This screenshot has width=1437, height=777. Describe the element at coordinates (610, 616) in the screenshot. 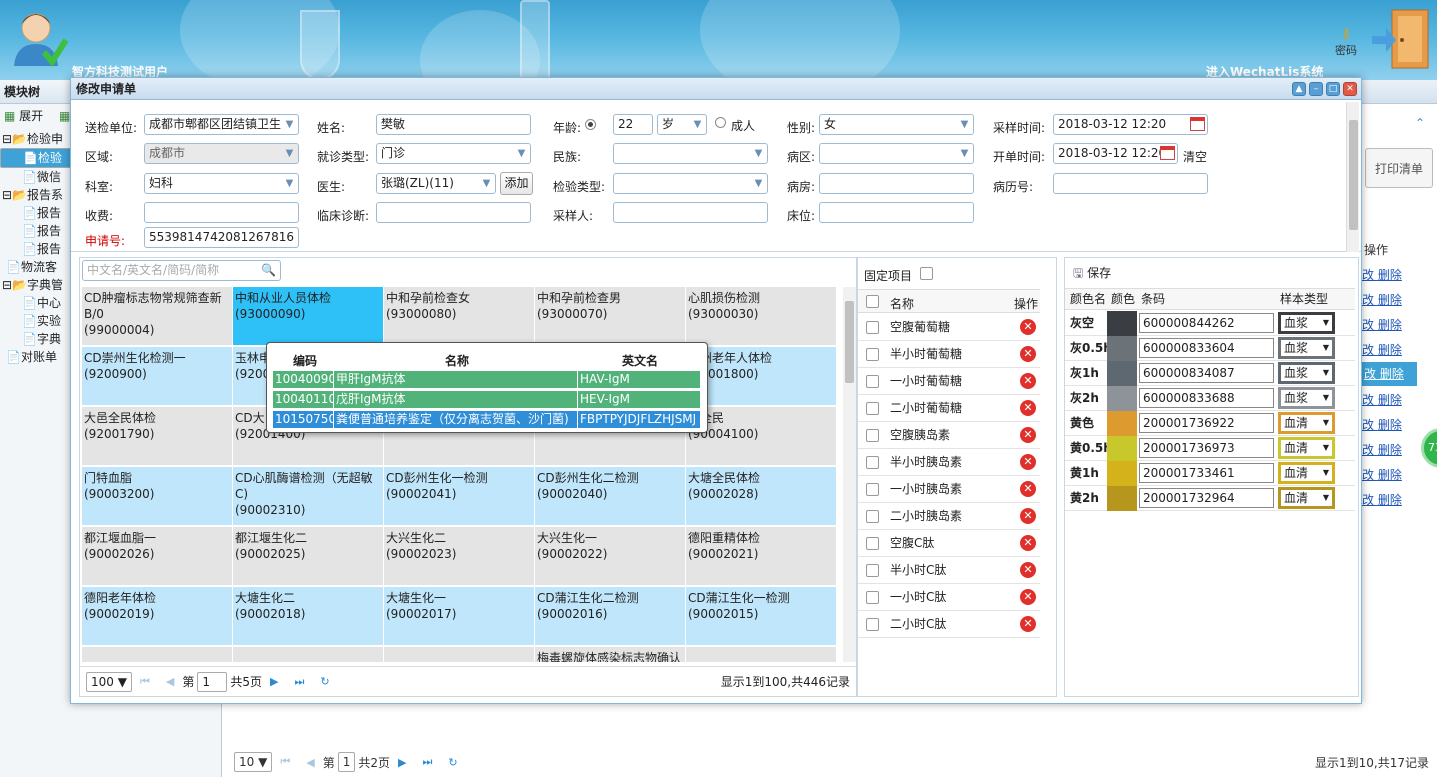

I see `test-item-cell: CD蒲江生化二检测 (90002016)` at that location.